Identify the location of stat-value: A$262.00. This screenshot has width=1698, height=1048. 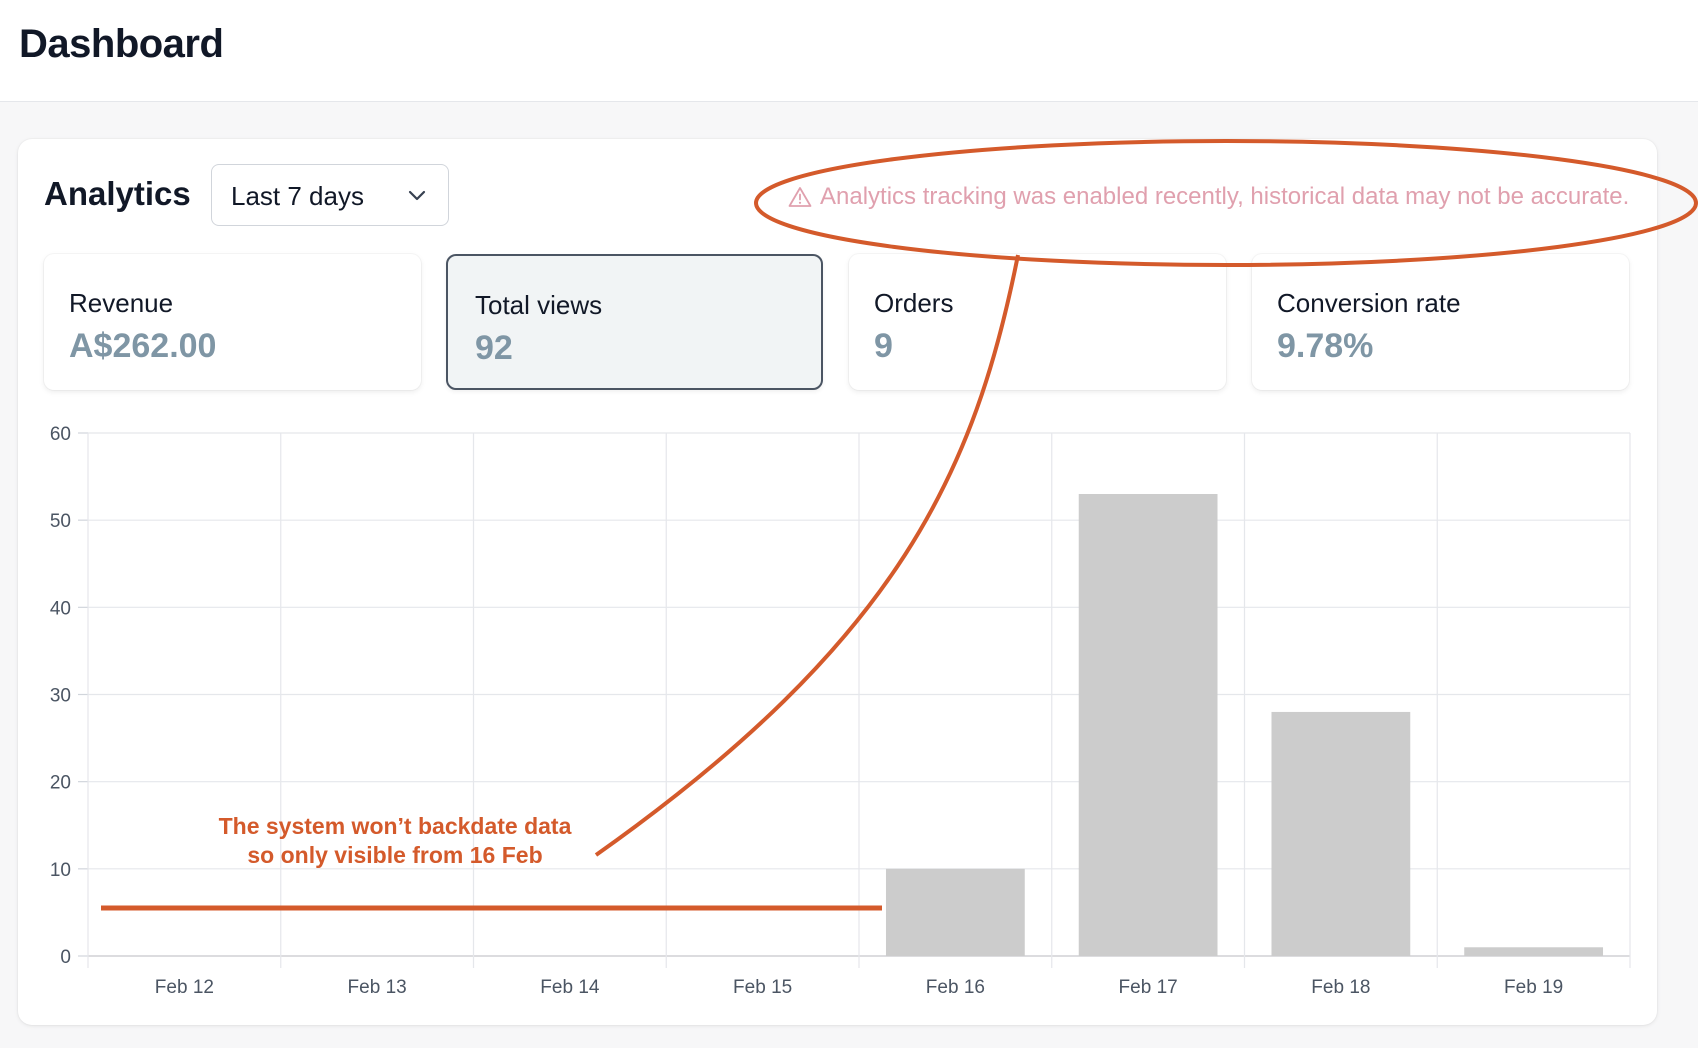
(143, 346).